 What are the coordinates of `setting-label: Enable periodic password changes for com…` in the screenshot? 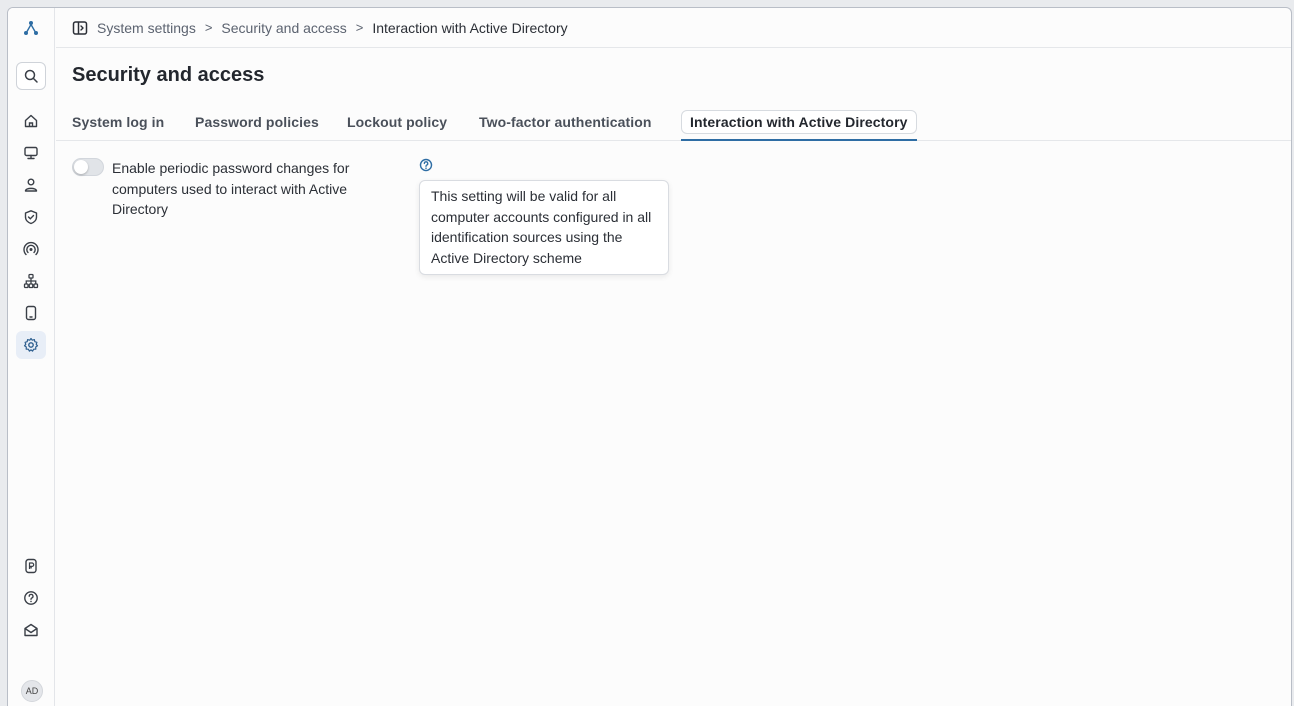 It's located at (231, 188).